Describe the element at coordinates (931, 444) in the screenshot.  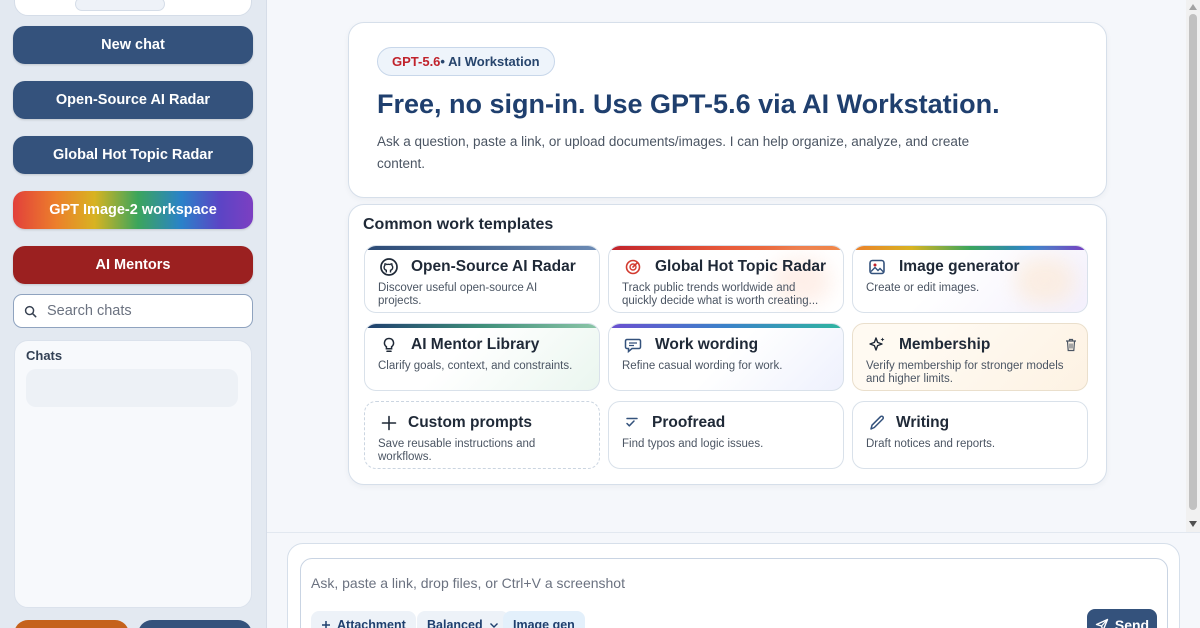
I see `card-description: Draft notices and reports.` at that location.